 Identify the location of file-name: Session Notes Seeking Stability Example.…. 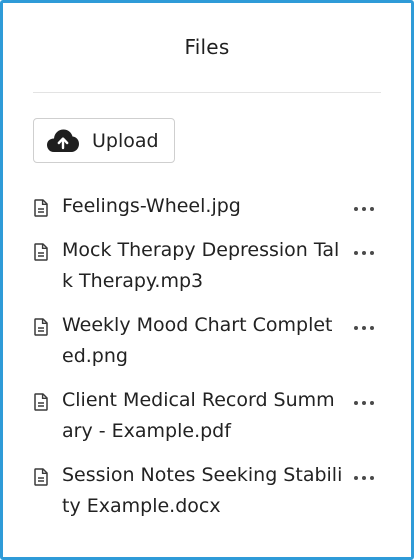
(203, 491).